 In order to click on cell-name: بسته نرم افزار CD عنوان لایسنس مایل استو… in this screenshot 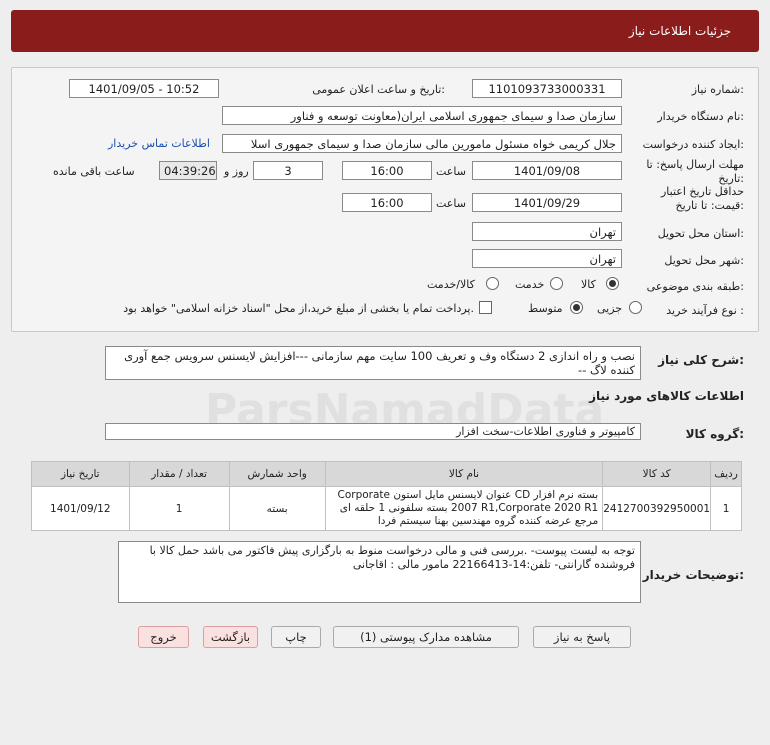, I will do `click(464, 508)`.